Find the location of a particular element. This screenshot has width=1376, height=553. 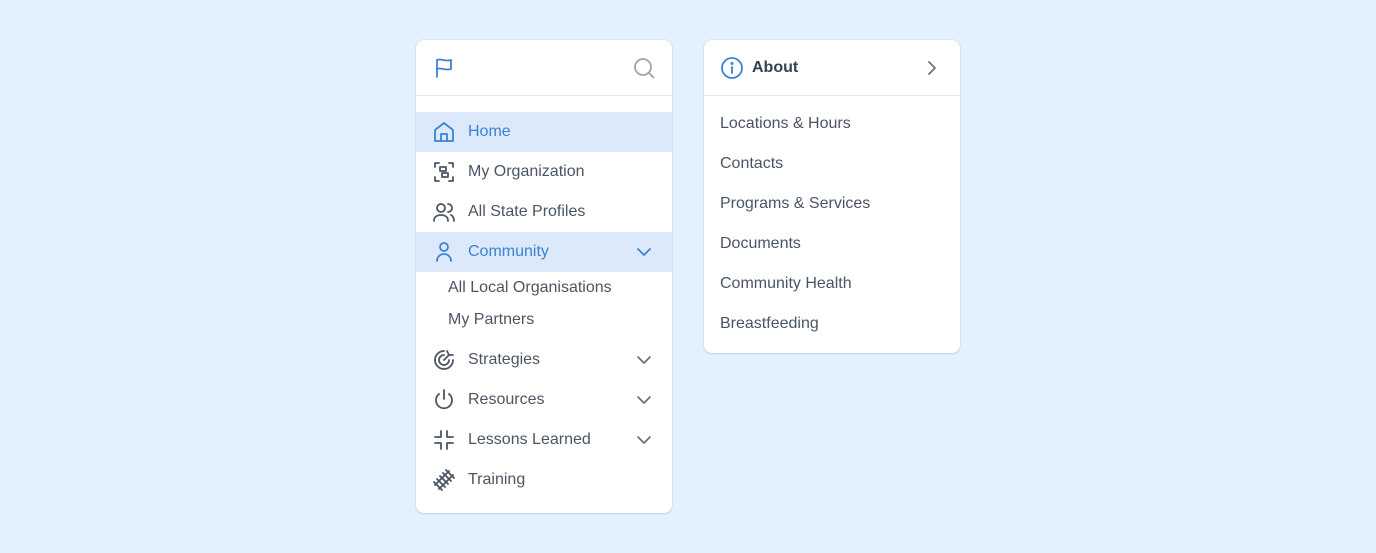

about-item-locations-hours: Locations & Hours is located at coordinates (832, 124).